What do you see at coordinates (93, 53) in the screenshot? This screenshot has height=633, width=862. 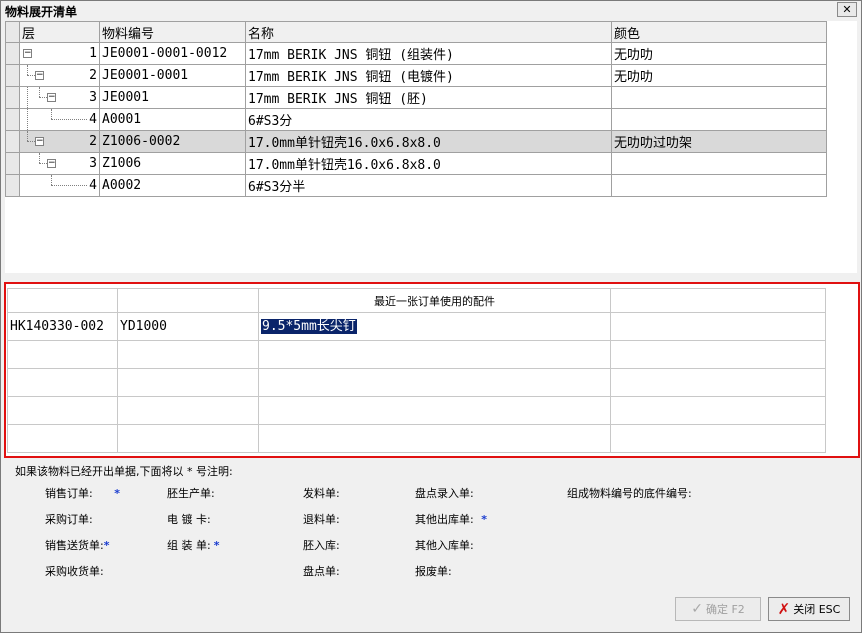 I see `level-value: 1` at bounding box center [93, 53].